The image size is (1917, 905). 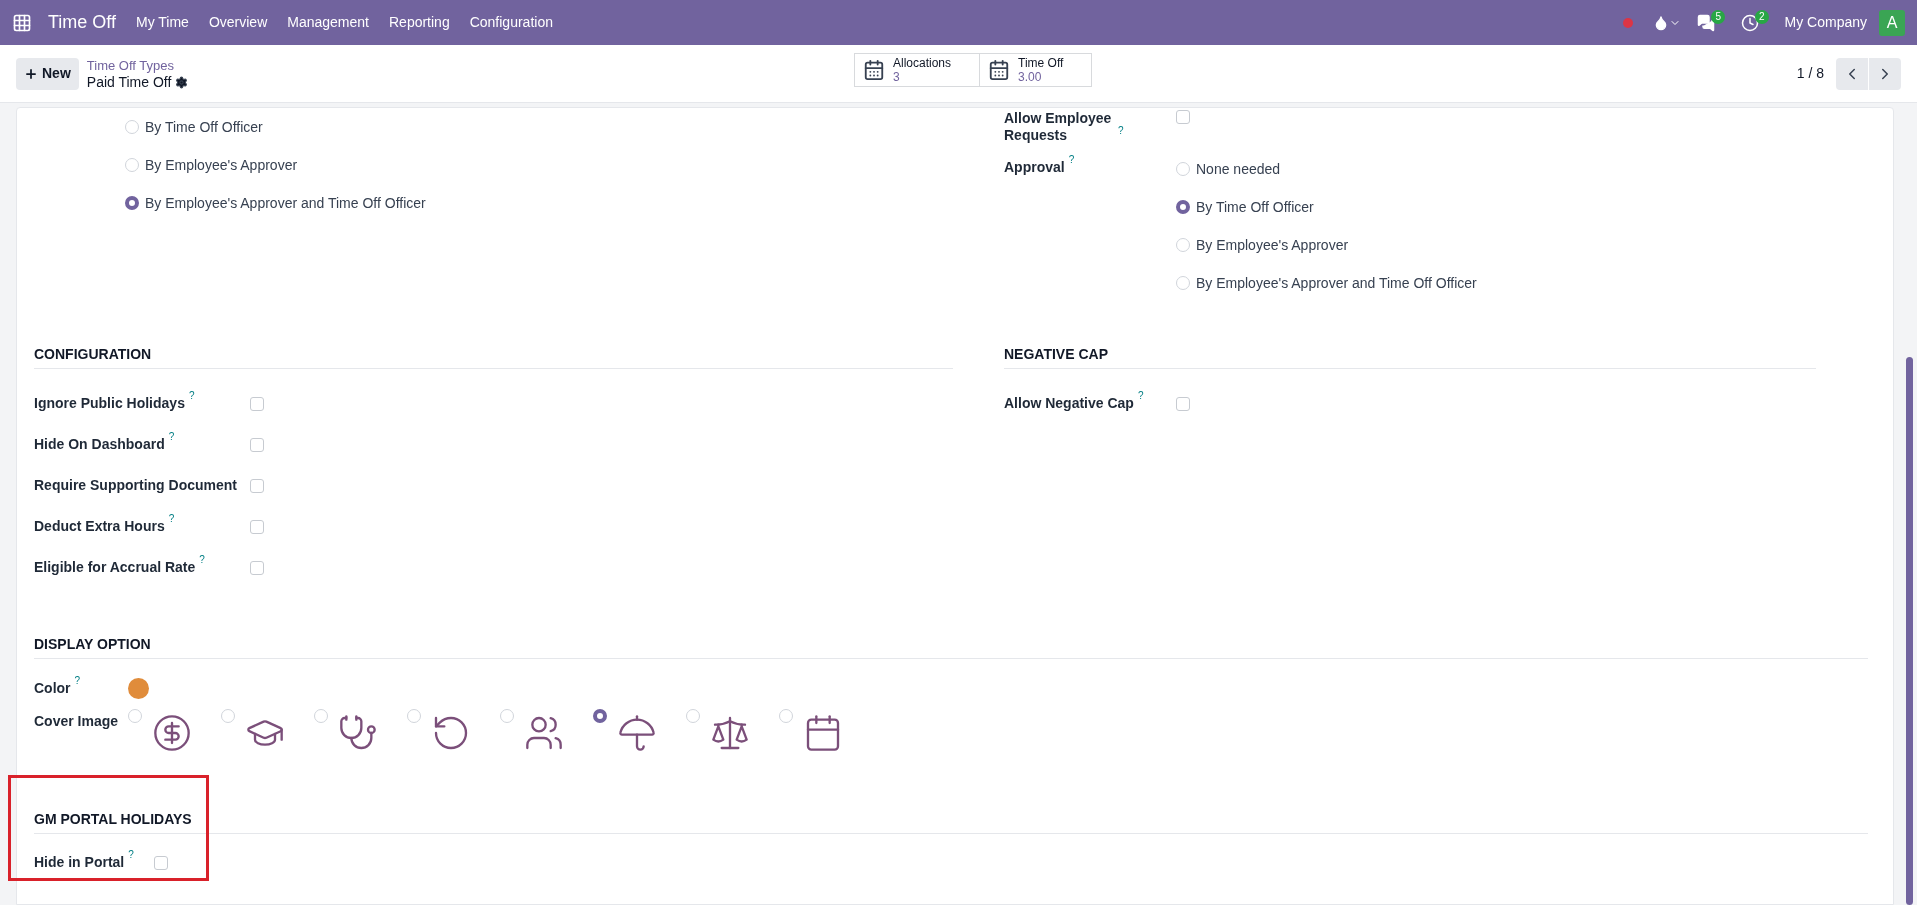 What do you see at coordinates (419, 22) in the screenshot?
I see `menu-item: Reporting` at bounding box center [419, 22].